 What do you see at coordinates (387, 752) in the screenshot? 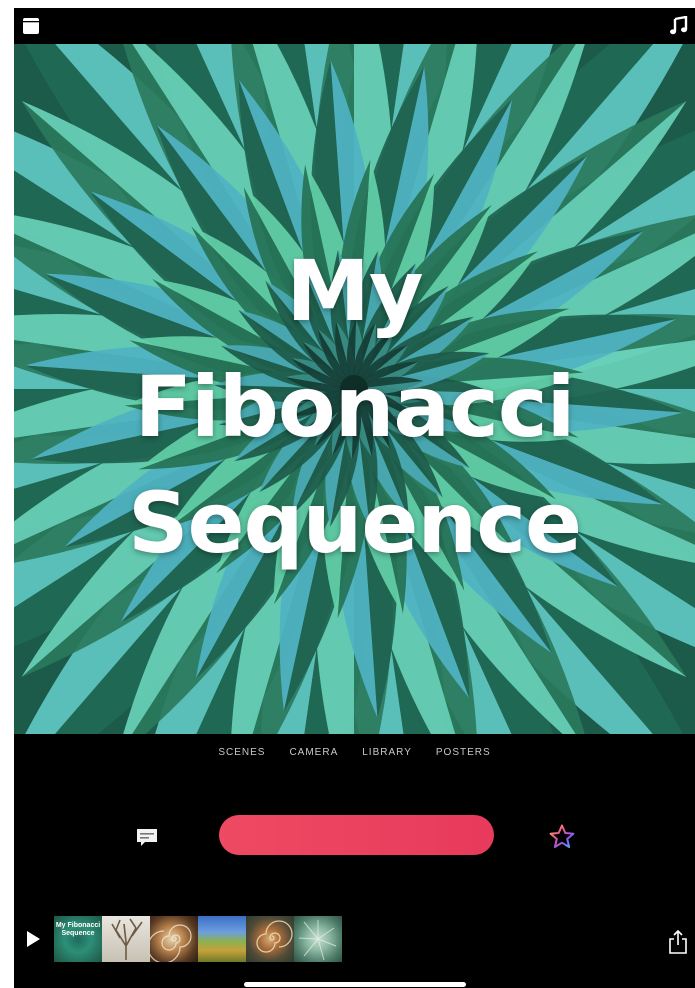
I see `tab-library: LIBRARY` at bounding box center [387, 752].